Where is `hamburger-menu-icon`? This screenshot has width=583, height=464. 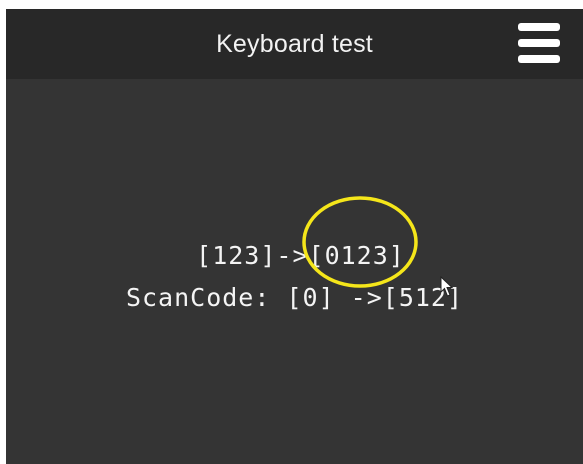
hamburger-menu-icon is located at coordinates (539, 43).